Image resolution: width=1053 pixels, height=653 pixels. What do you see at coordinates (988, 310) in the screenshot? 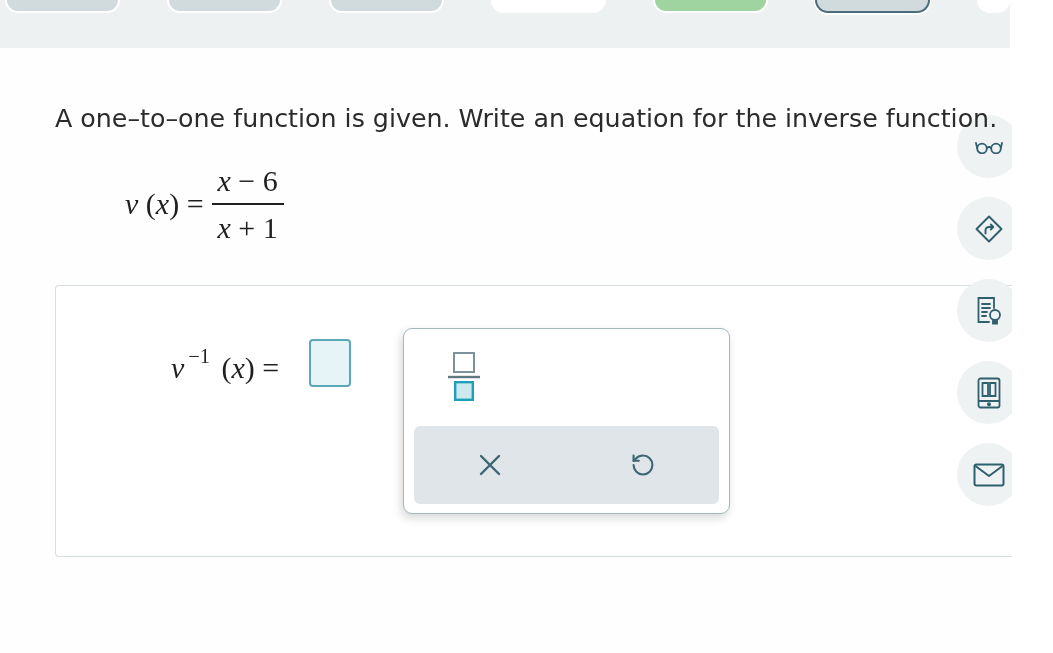
I see `document-lightbulb-icon` at bounding box center [988, 310].